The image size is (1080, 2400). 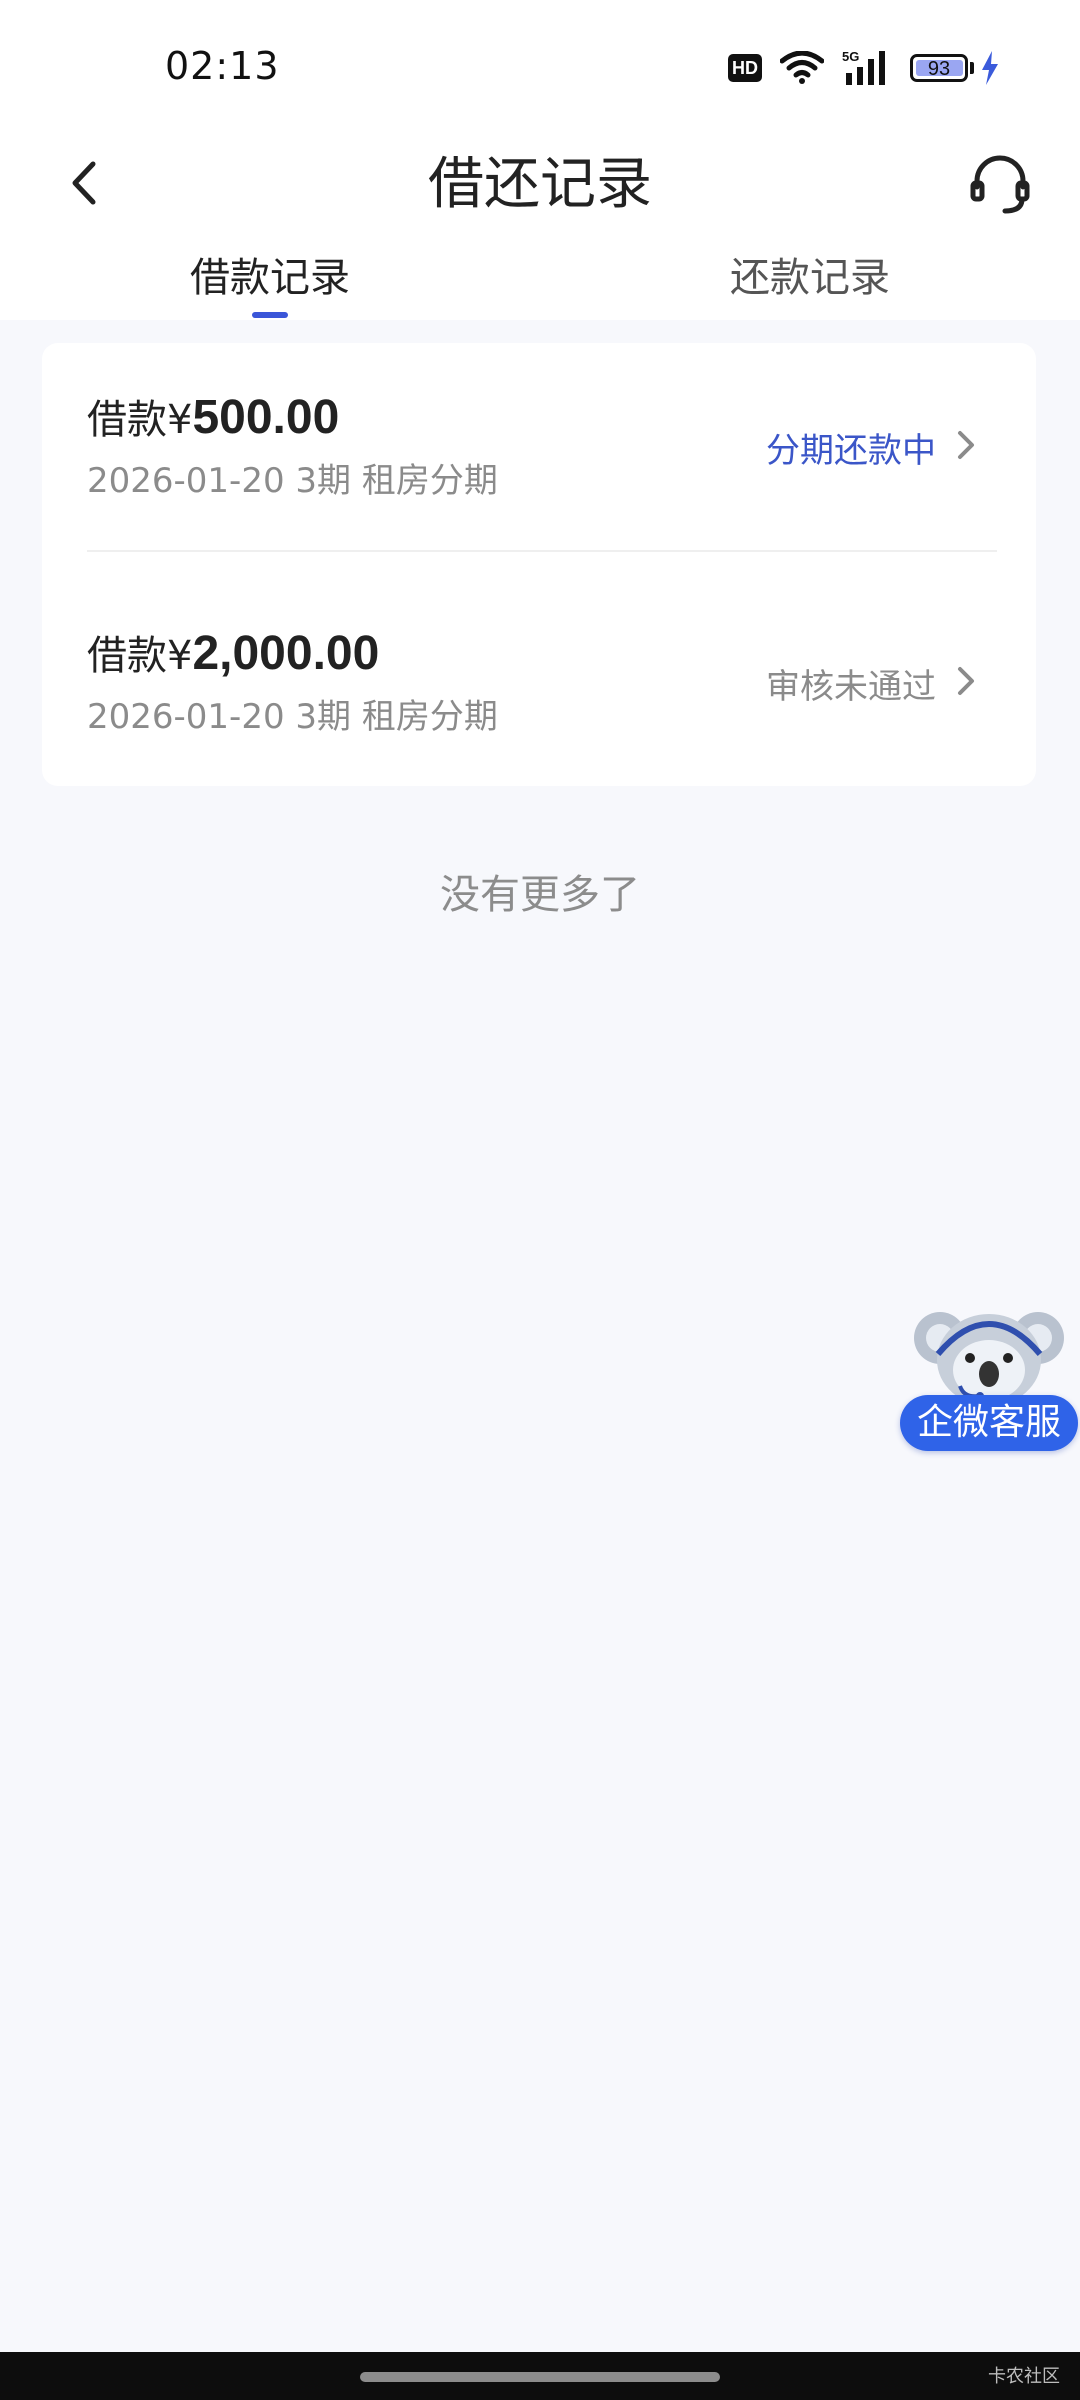 What do you see at coordinates (540, 65) in the screenshot?
I see `status-bar: 02:13 HD 5G 93` at bounding box center [540, 65].